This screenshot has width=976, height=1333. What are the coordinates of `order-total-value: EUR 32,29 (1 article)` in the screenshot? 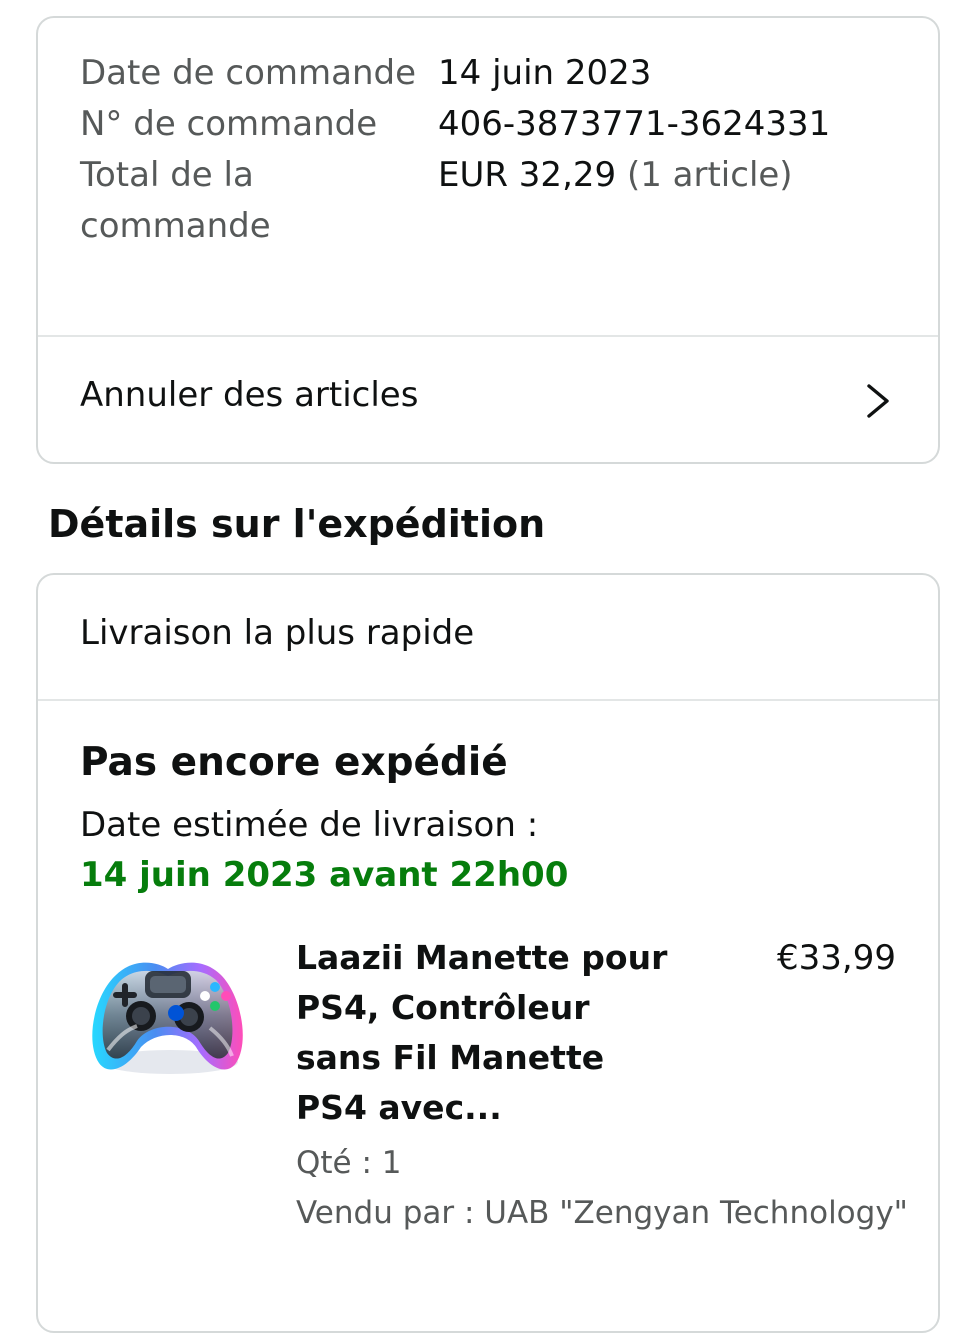 It's located at (615, 201).